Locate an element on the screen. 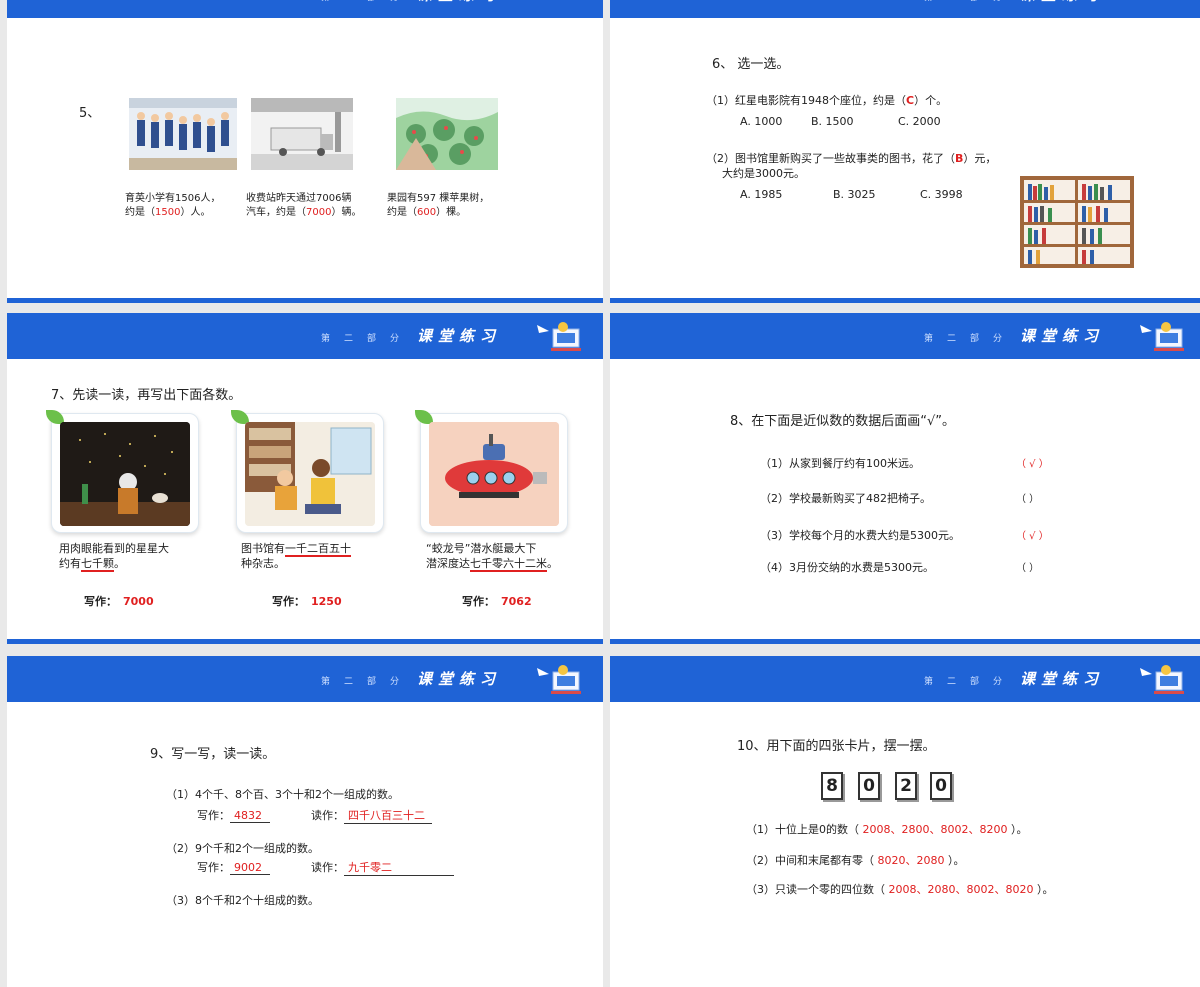  q1-read-answer: 四千八百三十二 is located at coordinates (388, 815).